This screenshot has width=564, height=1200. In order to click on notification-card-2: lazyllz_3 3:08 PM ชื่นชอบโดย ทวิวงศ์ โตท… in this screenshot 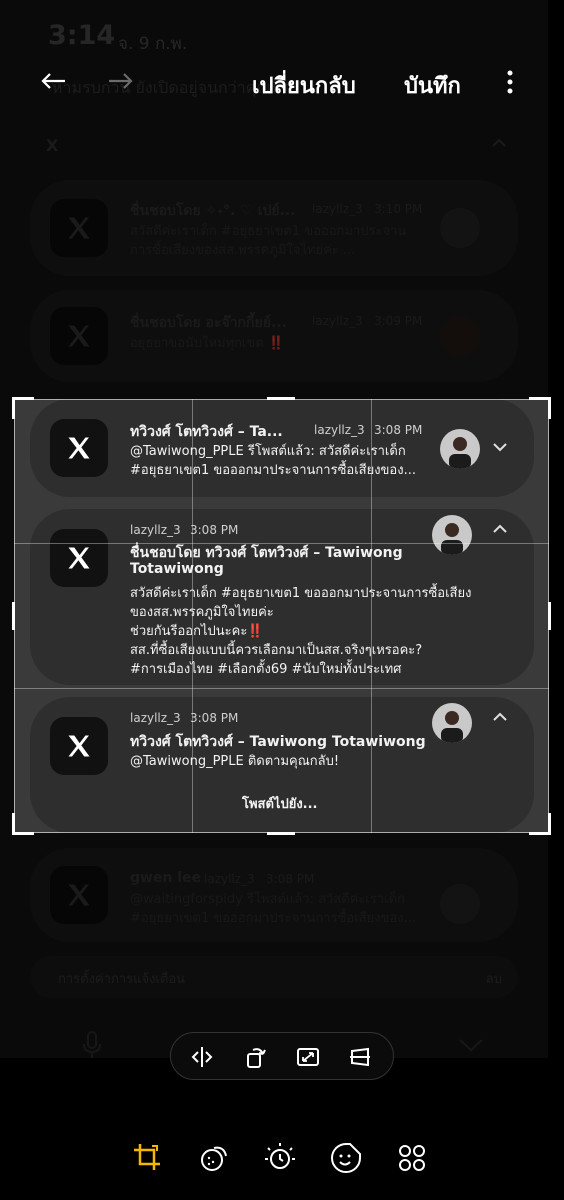, I will do `click(282, 597)`.